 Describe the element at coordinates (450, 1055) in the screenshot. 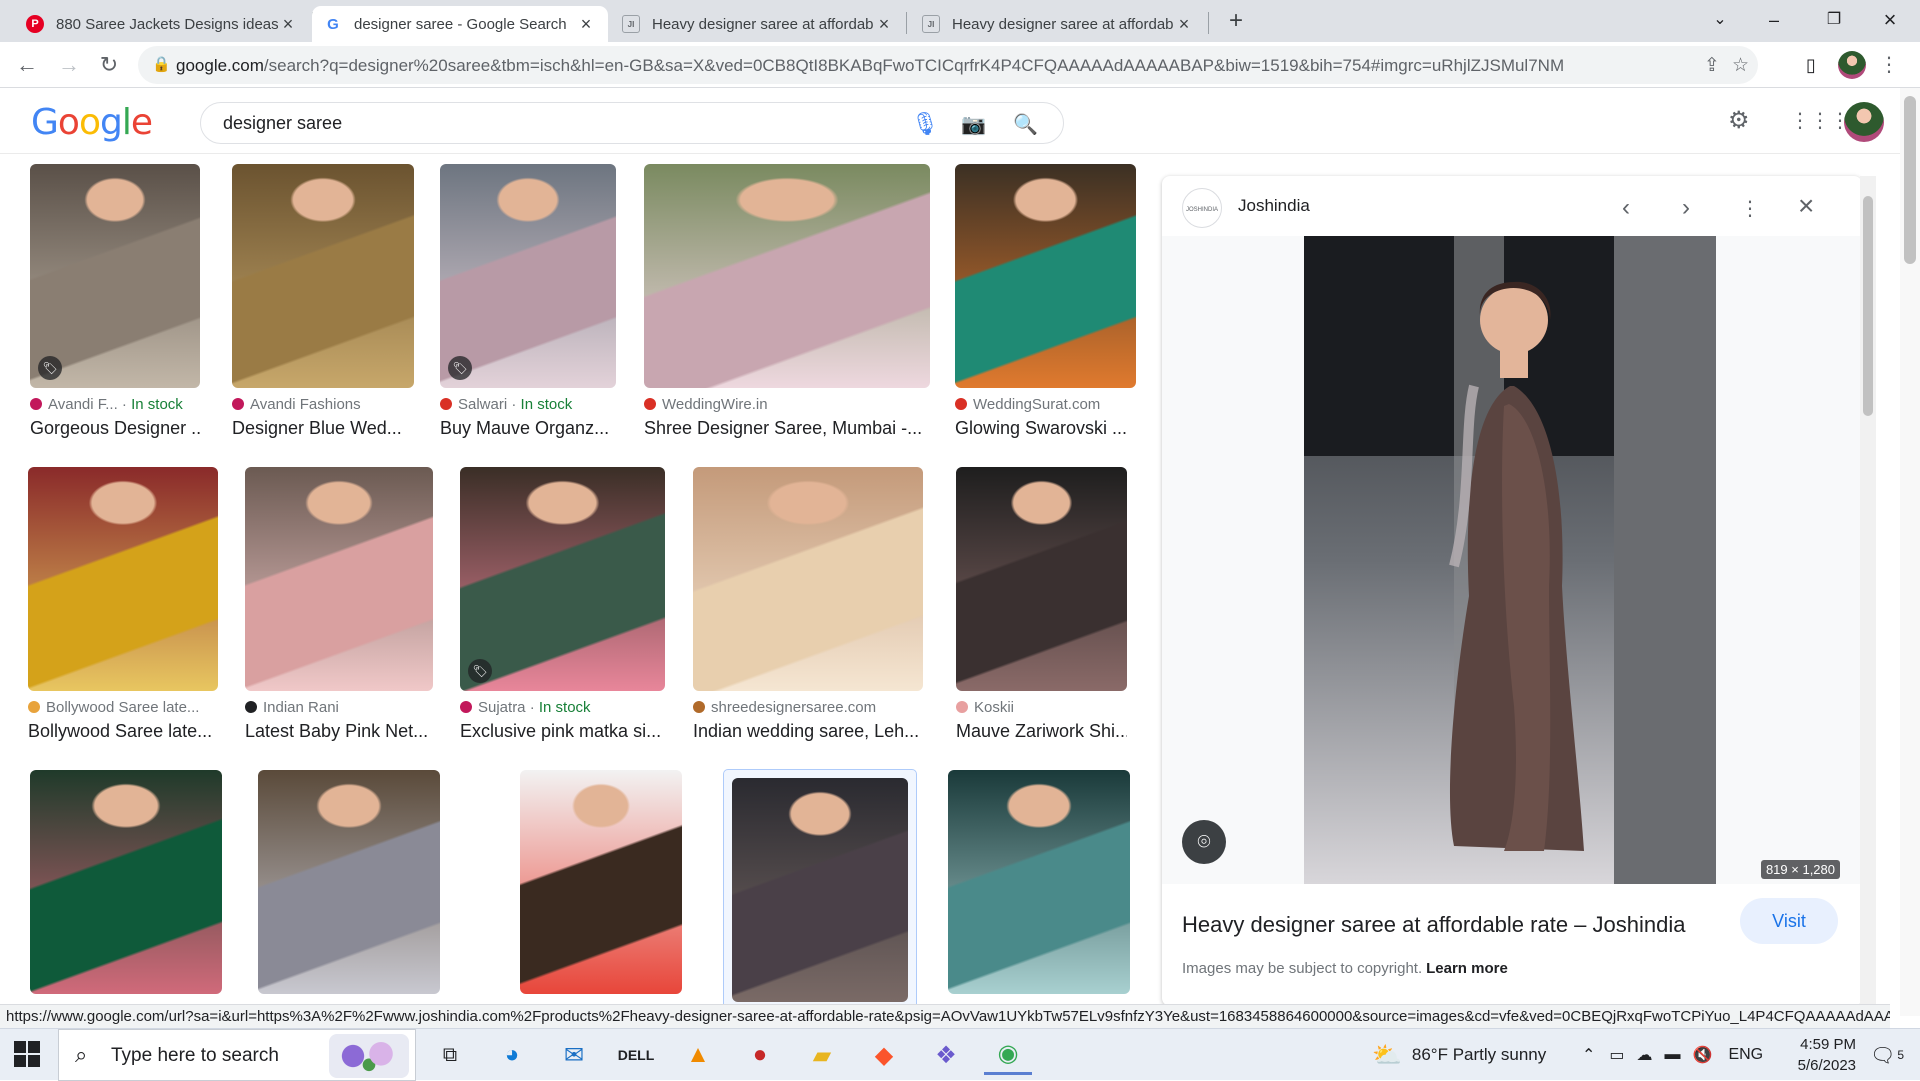

I see `task-view-icon: ⧉` at that location.